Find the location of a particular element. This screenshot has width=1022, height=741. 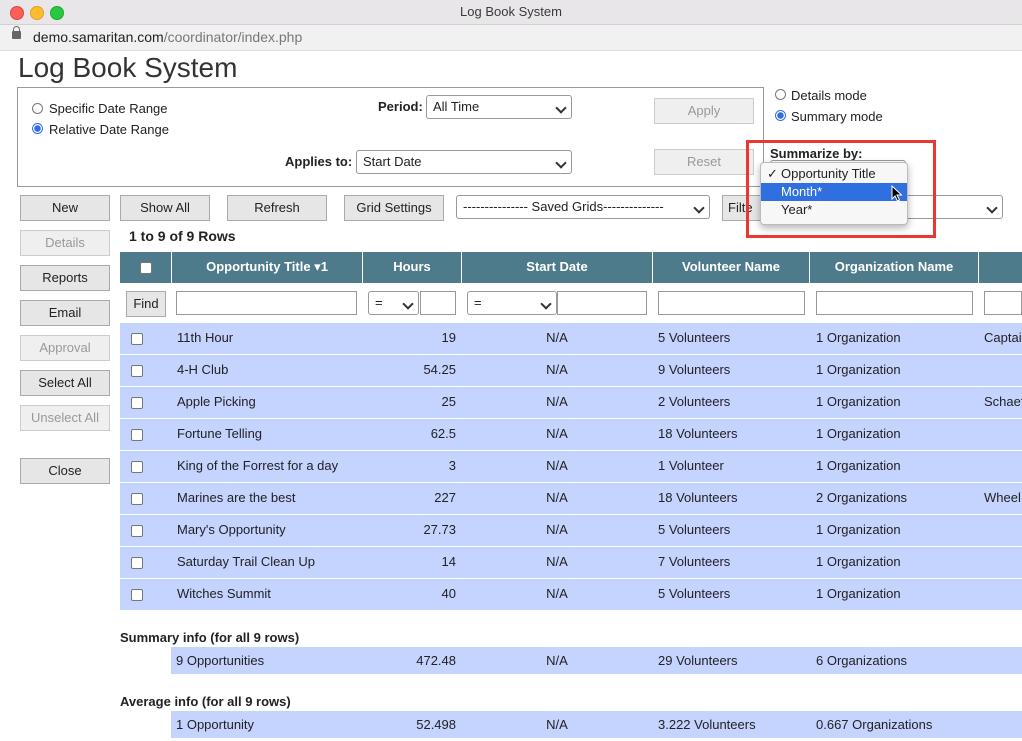

cell-opportunity-title: King of the Forrest for a day is located at coordinates (258, 465).